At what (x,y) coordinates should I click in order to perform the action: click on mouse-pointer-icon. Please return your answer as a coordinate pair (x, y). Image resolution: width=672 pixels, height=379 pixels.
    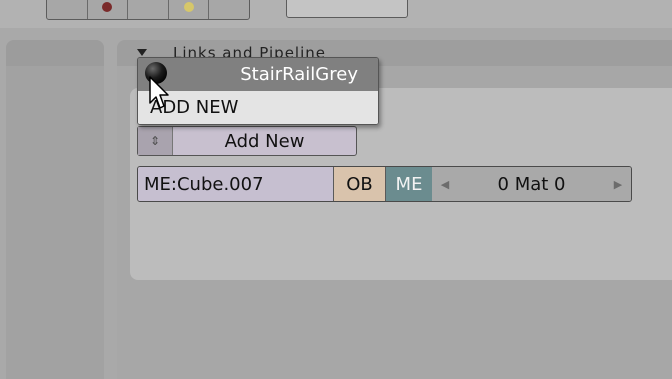
    Looking at the image, I should click on (159, 92).